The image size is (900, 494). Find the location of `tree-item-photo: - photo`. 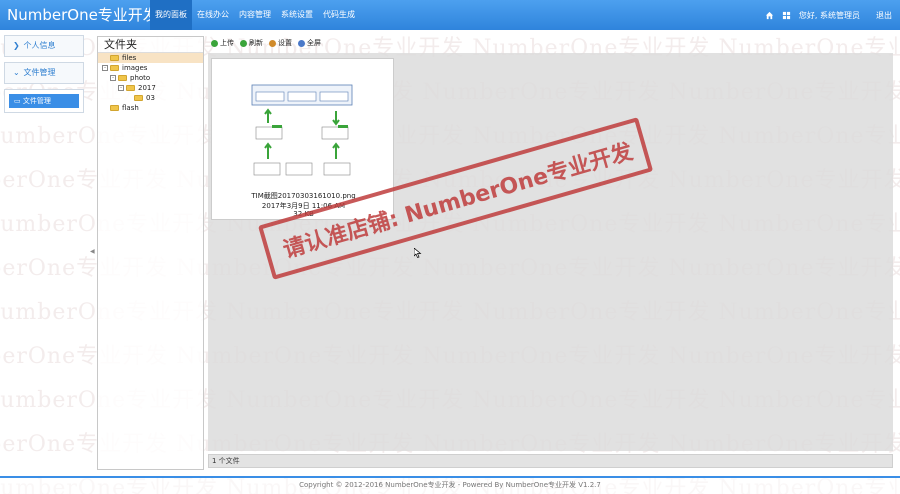

tree-item-photo: - photo is located at coordinates (150, 78).